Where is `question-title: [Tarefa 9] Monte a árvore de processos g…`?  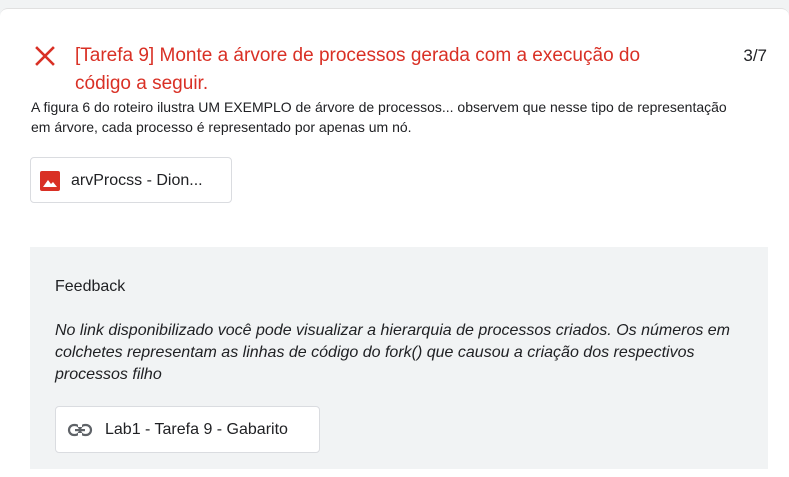
question-title: [Tarefa 9] Monte a árvore de processos g… is located at coordinates (358, 69).